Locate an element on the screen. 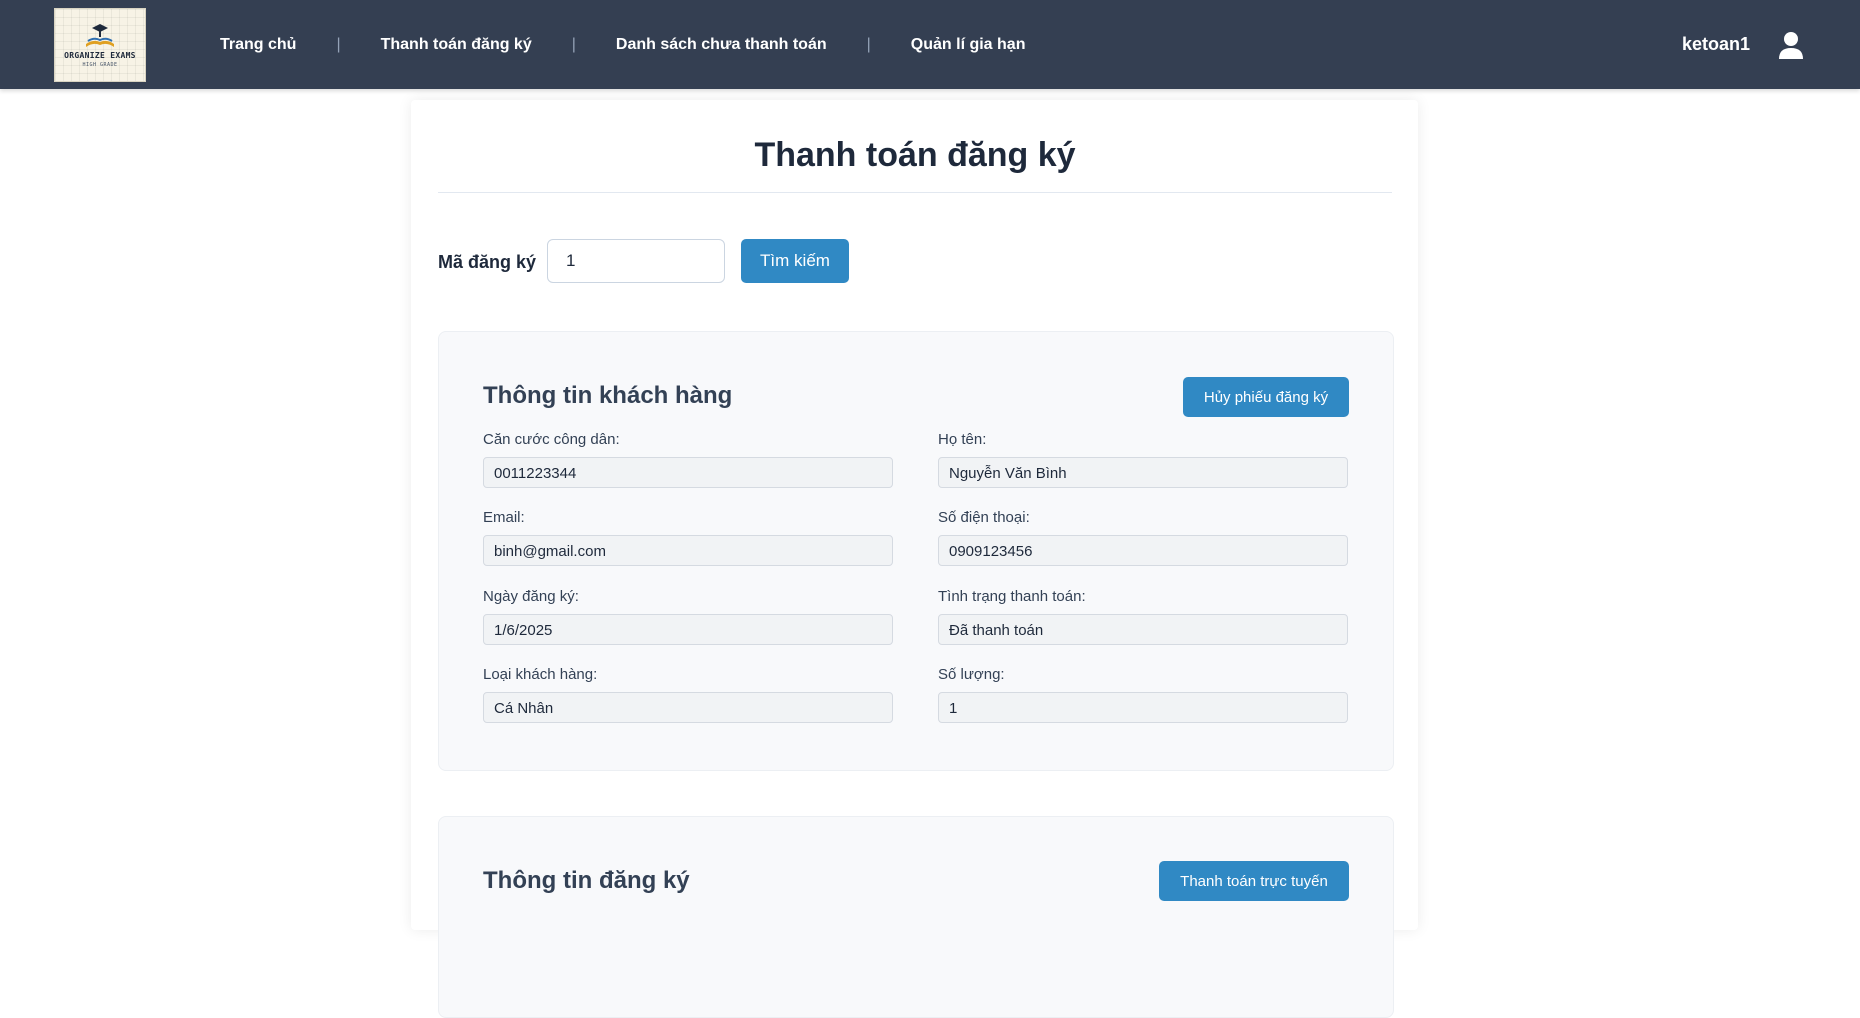  logo-text: ORGANIZE EXAMS is located at coordinates (100, 55).